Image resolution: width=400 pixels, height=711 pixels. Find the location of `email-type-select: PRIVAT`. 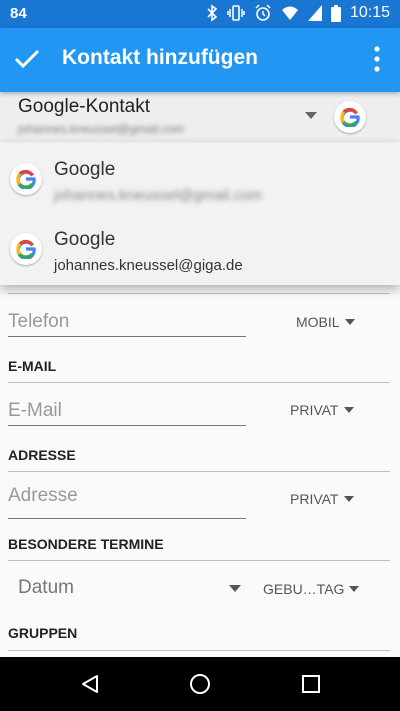

email-type-select: PRIVAT is located at coordinates (322, 410).